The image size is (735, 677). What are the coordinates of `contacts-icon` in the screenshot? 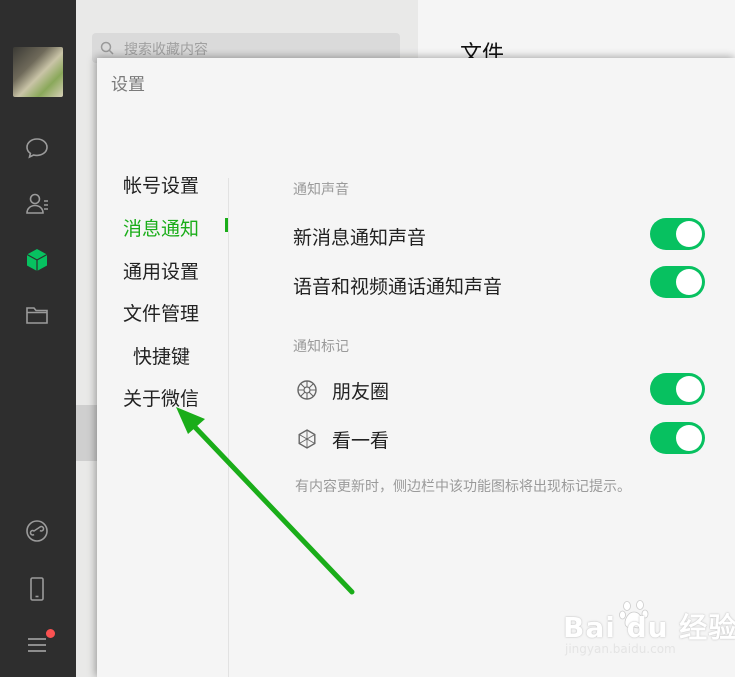 It's located at (37, 204).